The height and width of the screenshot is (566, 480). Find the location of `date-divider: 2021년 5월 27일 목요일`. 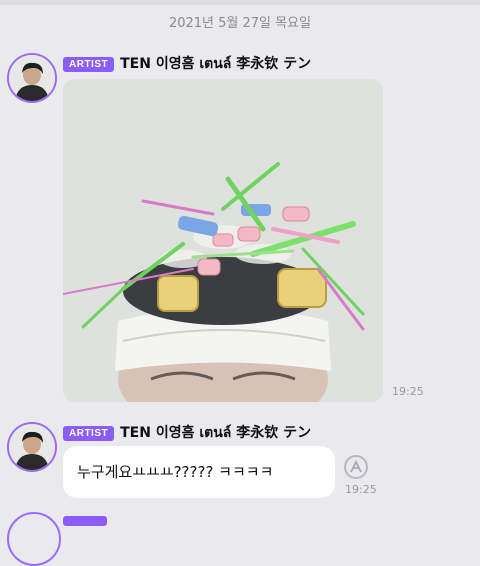

date-divider: 2021년 5월 27일 목요일 is located at coordinates (240, 23).